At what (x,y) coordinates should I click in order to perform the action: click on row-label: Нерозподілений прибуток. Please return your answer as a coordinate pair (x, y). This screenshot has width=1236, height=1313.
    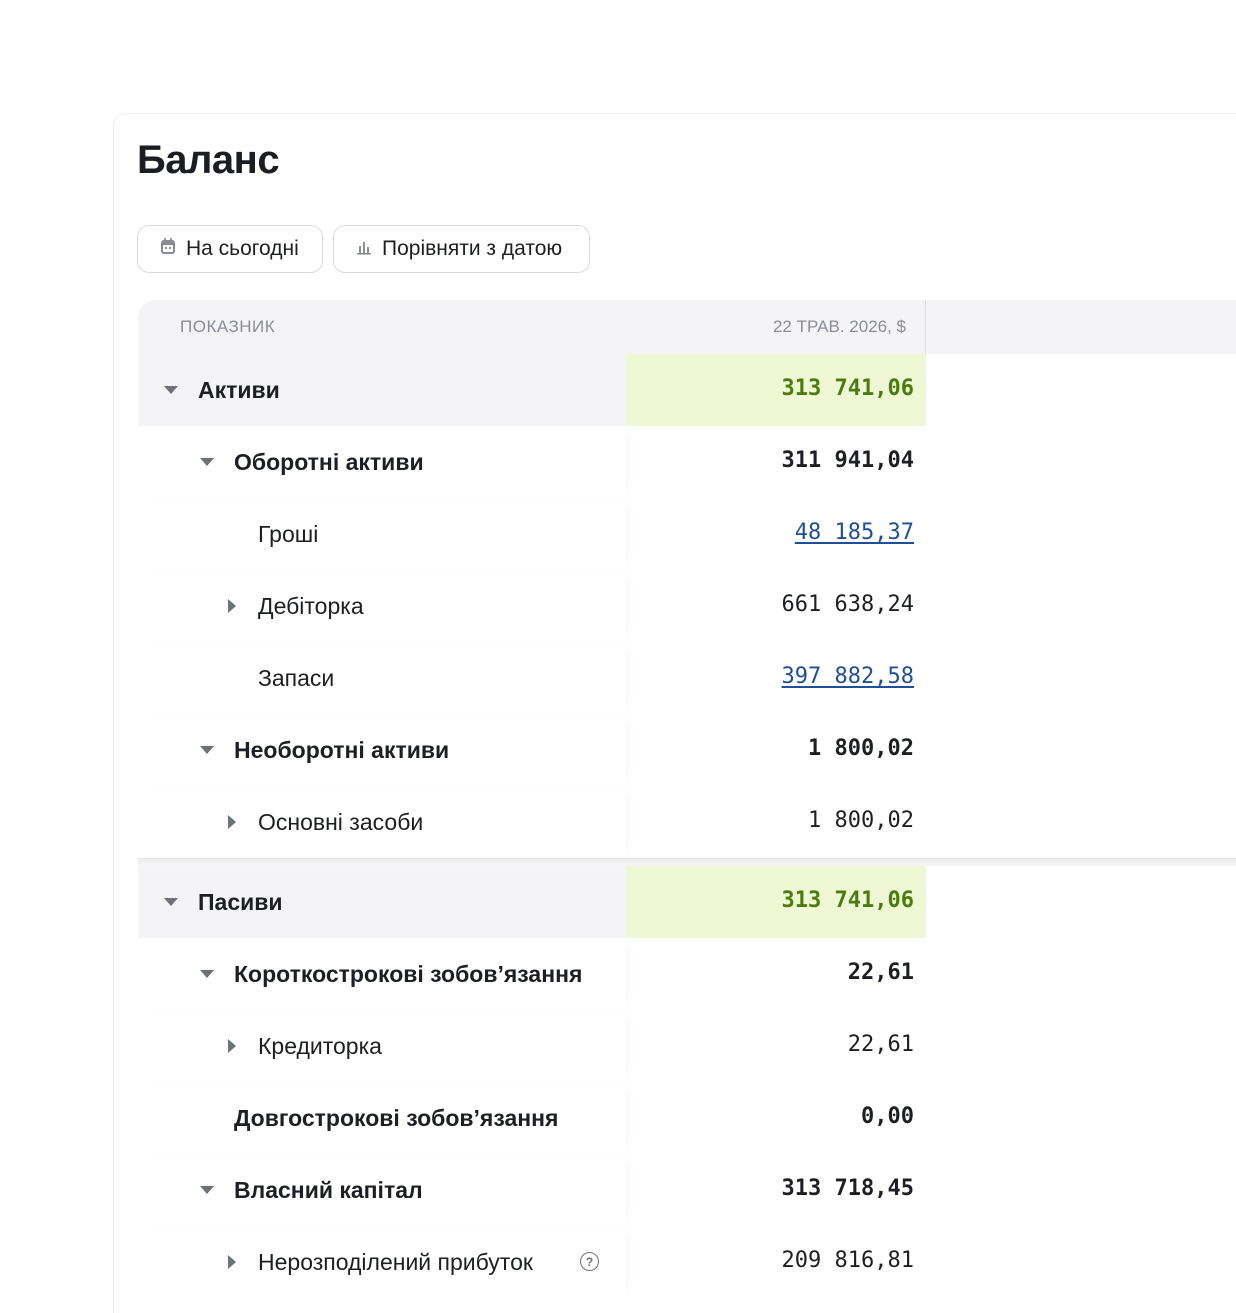
    Looking at the image, I should click on (395, 1261).